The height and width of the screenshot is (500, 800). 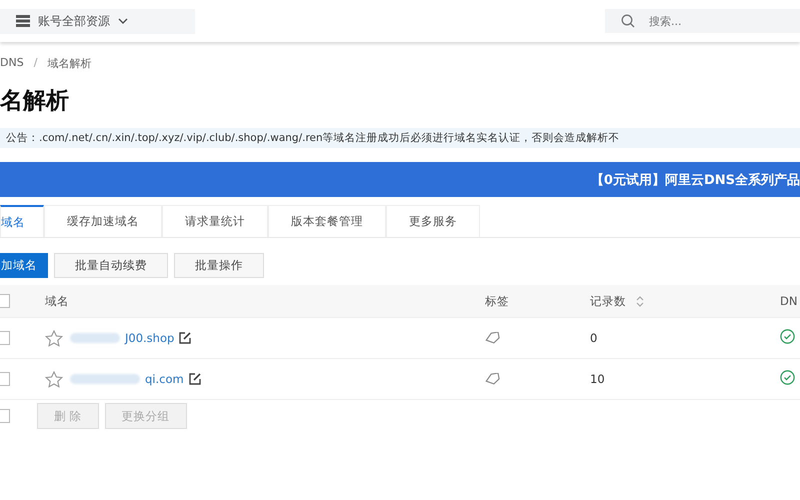 I want to click on tab: 更多服务, so click(x=433, y=221).